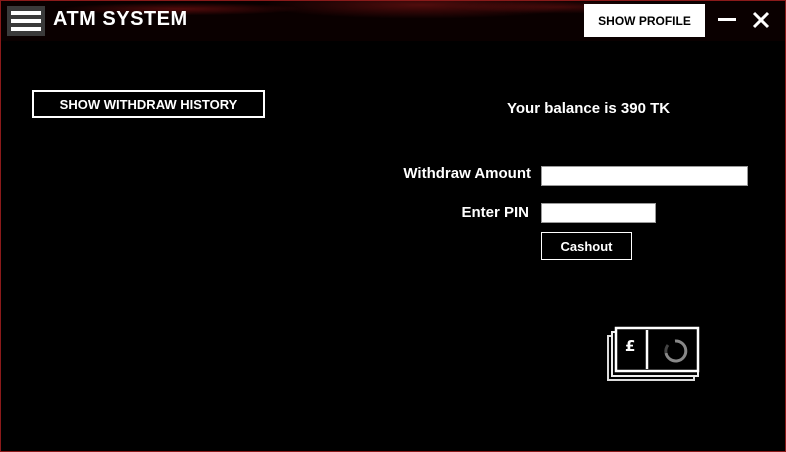  I want to click on enter-pin-label: Enter PIN, so click(495, 212).